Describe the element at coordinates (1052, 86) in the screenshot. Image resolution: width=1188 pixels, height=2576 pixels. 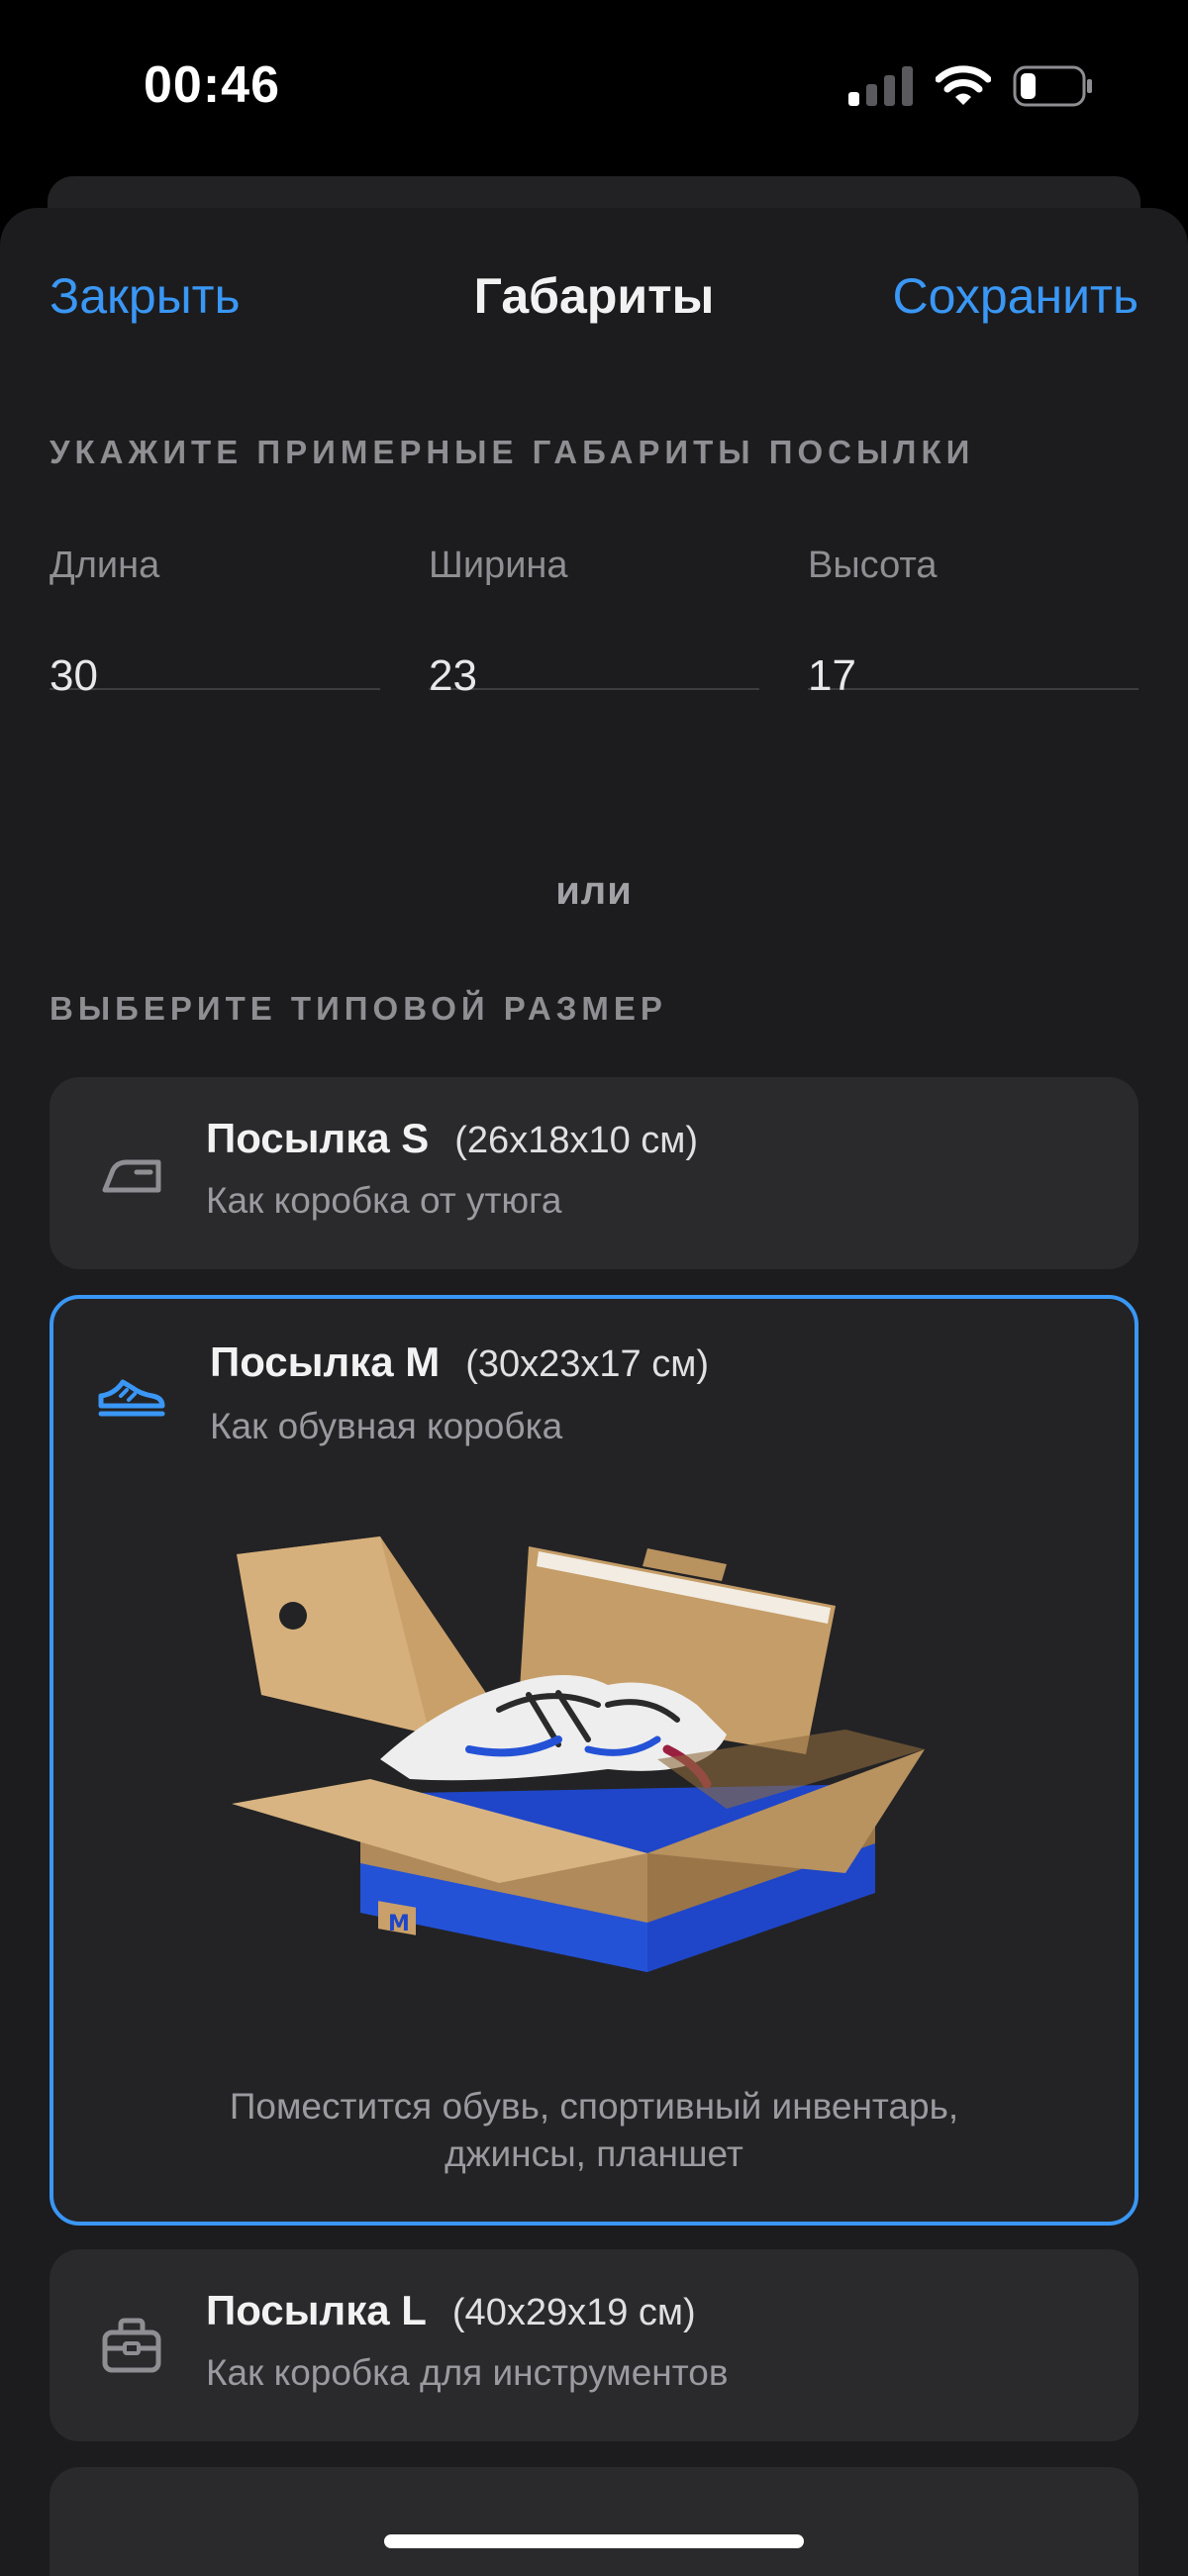
I see `battery-icon` at that location.